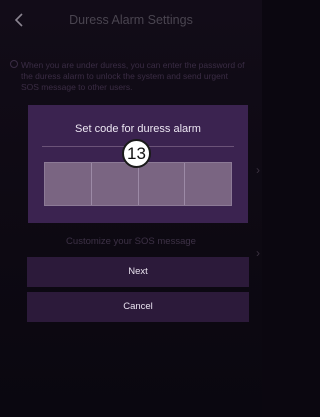 The image size is (320, 417). What do you see at coordinates (138, 129) in the screenshot?
I see `dialog-title: Set code for duress alarm` at bounding box center [138, 129].